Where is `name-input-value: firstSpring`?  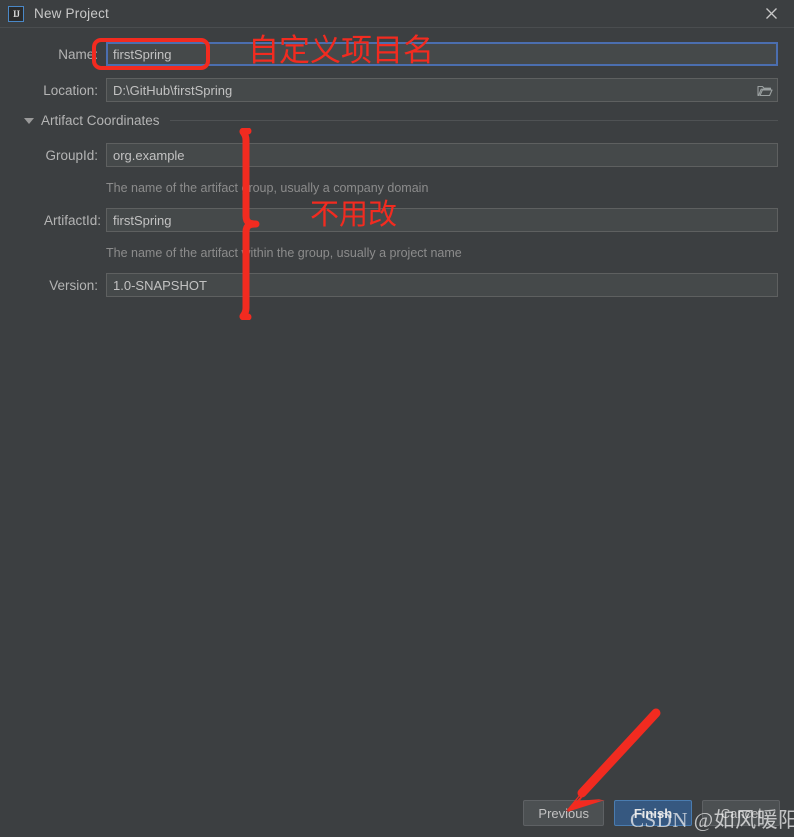 name-input-value: firstSpring is located at coordinates (142, 54).